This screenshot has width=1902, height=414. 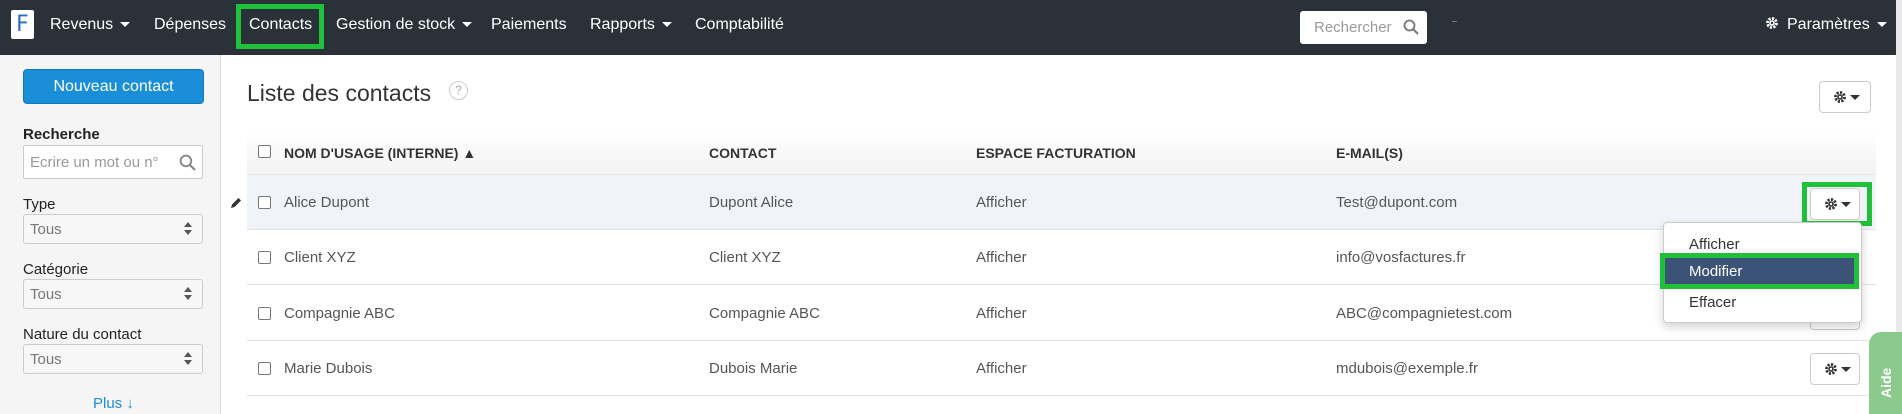 I want to click on column-header-name: NOM D'USAGE (INTERNE) ▲, so click(x=380, y=153).